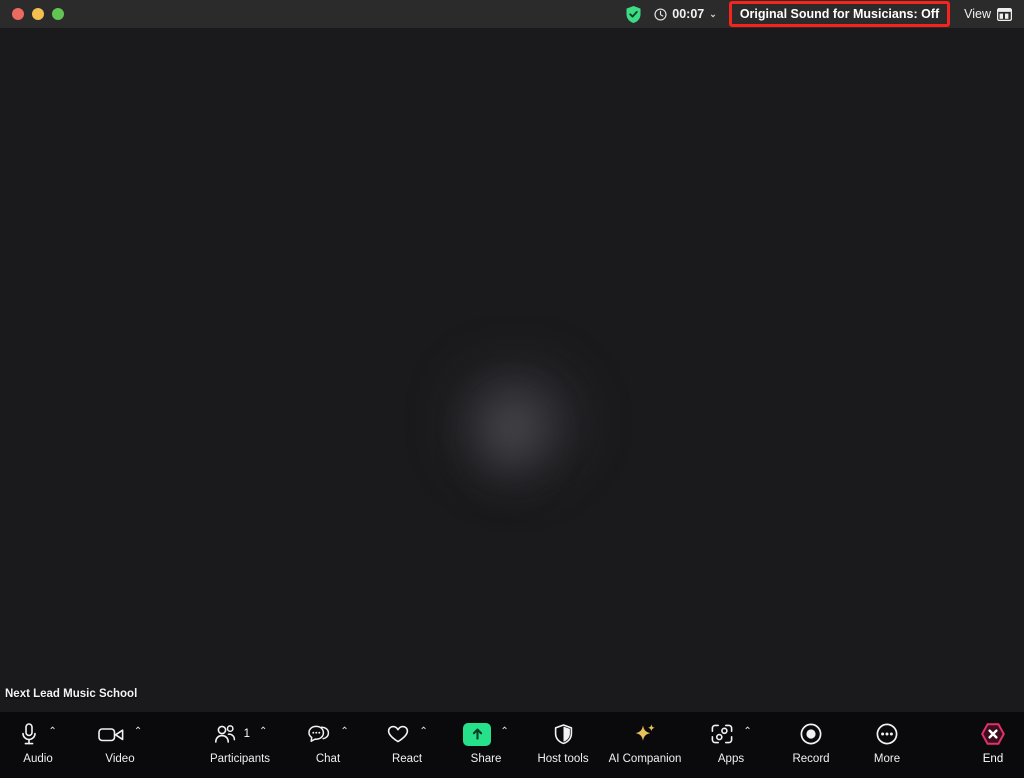 This screenshot has height=778, width=1024. What do you see at coordinates (811, 734) in the screenshot?
I see `record-icon` at bounding box center [811, 734].